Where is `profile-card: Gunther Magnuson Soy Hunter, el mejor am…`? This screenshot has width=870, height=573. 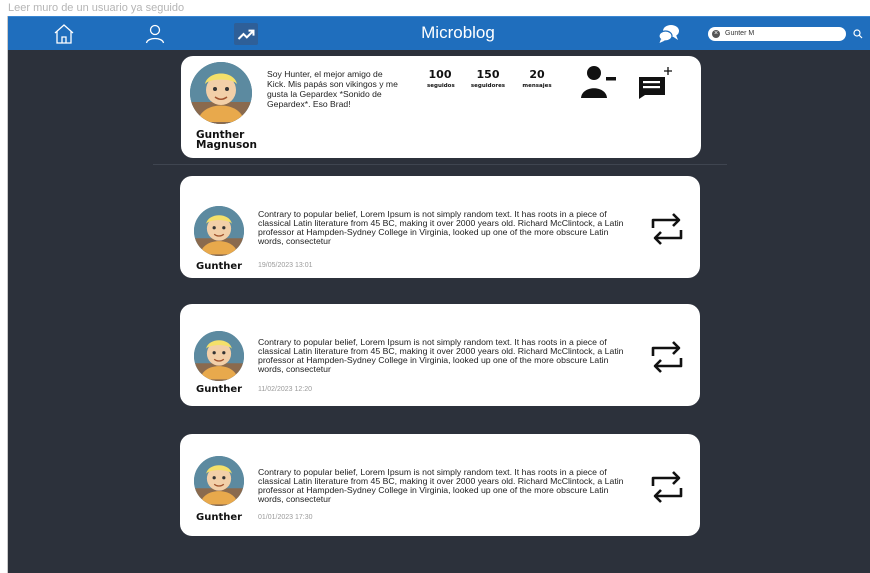
profile-card: Gunther Magnuson Soy Hunter, el mejor am… is located at coordinates (441, 107).